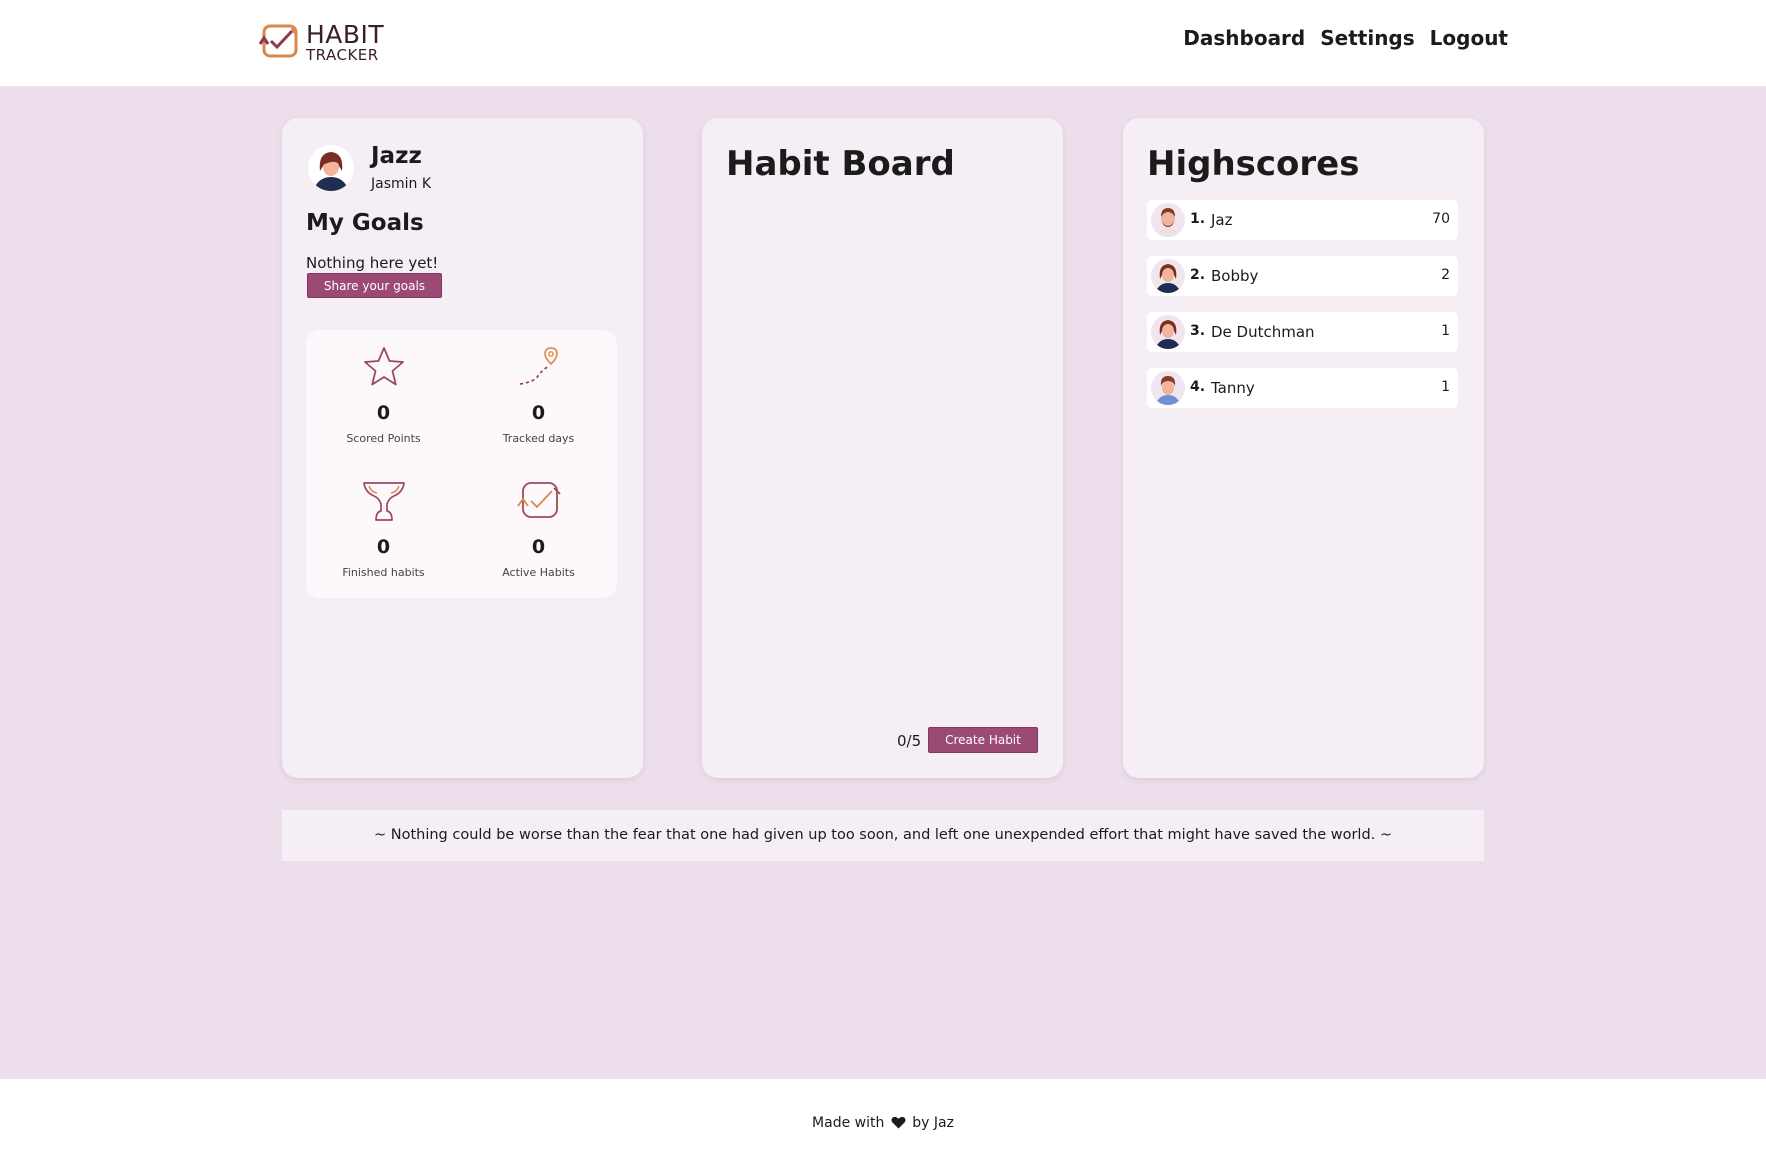 The width and height of the screenshot is (1766, 1163). Describe the element at coordinates (1367, 38) in the screenshot. I see `nav-settings: Settings` at that location.